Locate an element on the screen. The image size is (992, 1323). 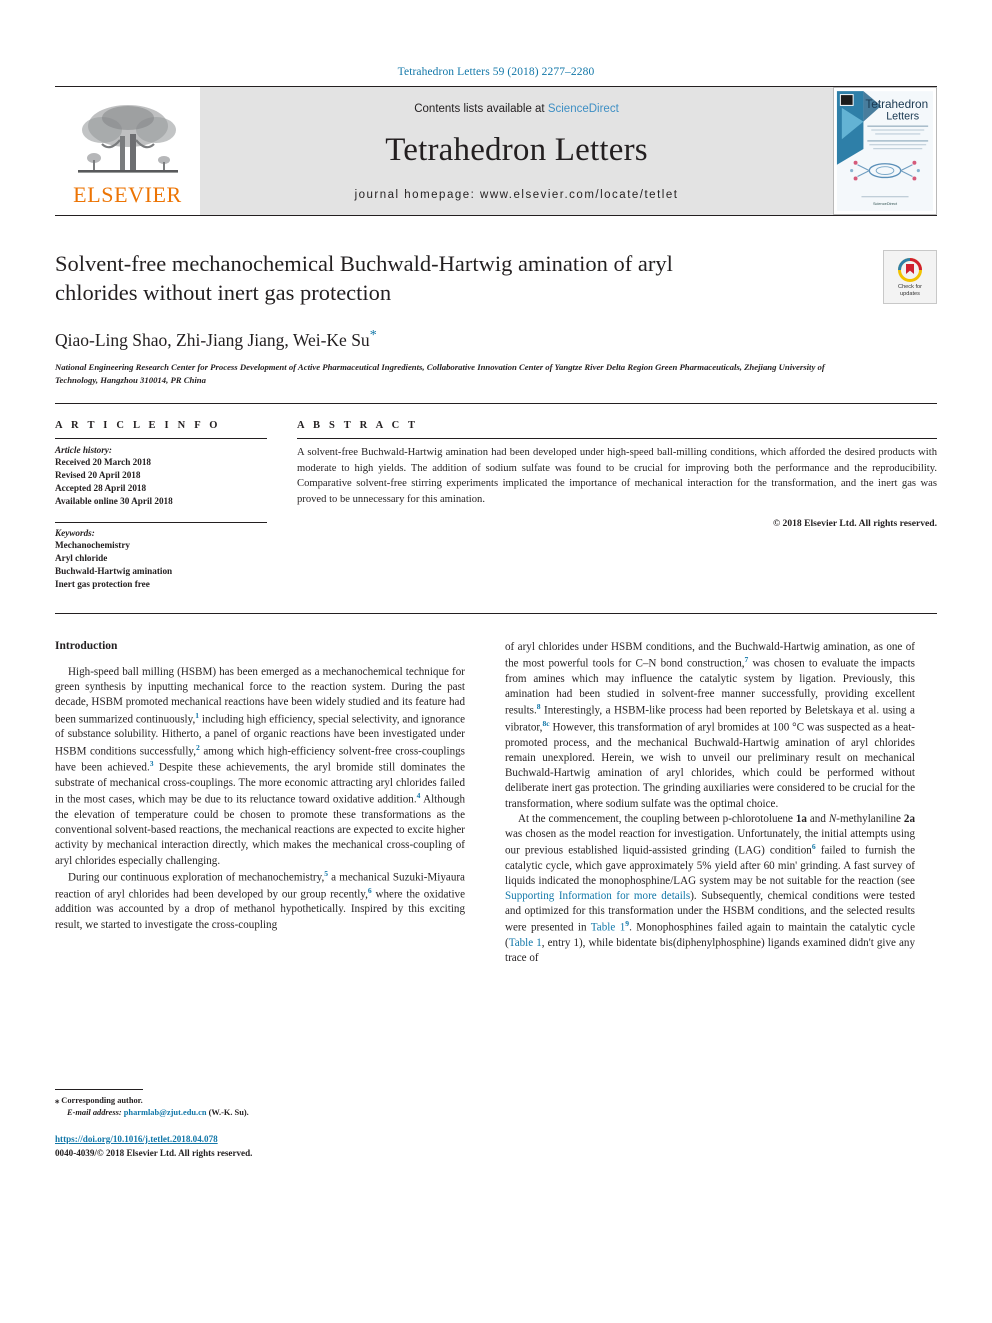
crossmark-label: Check for updates is located at coordinates (910, 291).